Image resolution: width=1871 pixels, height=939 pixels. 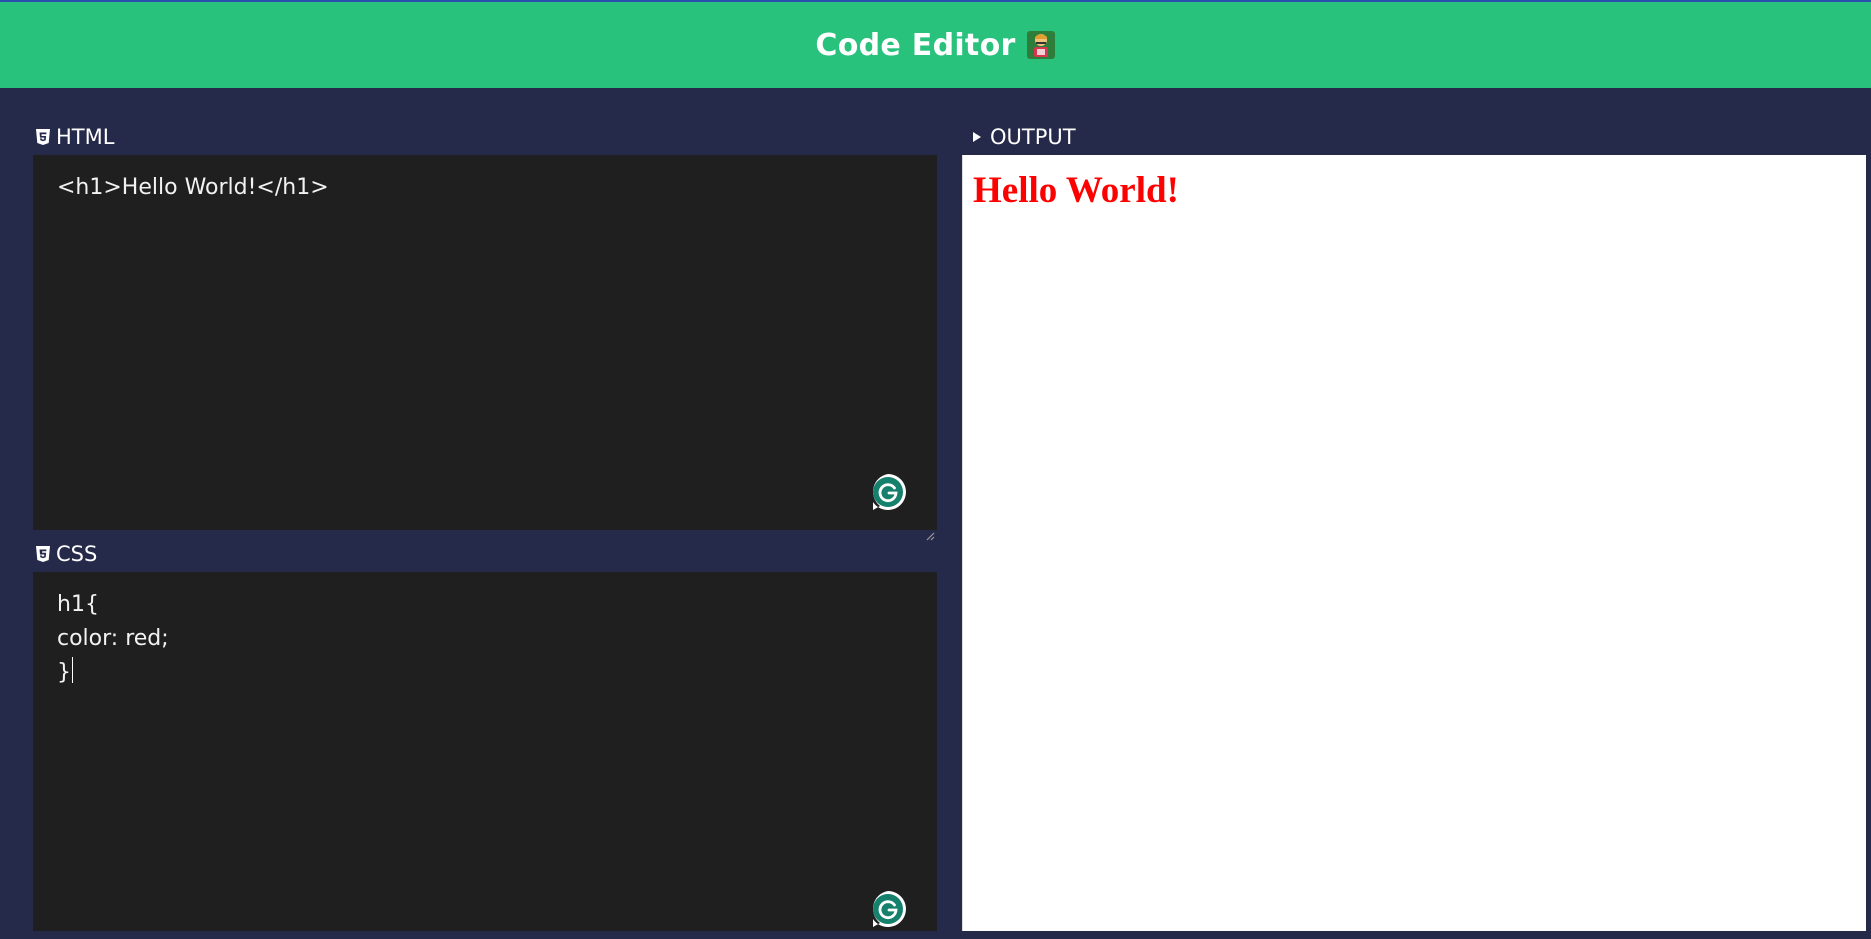 I want to click on text-cursor, so click(x=72, y=670).